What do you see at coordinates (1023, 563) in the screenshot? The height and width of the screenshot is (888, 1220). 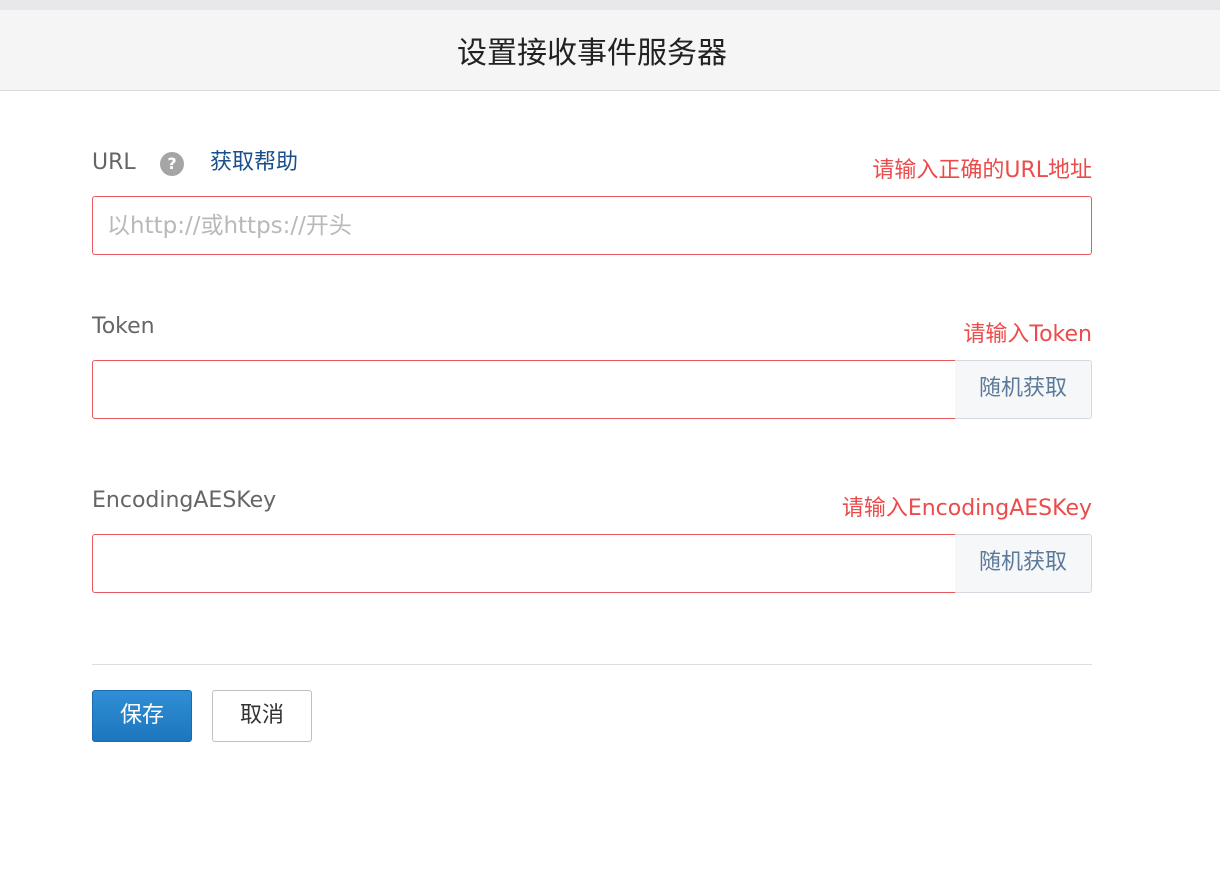 I see `aes-key-random-button: 随机获取` at bounding box center [1023, 563].